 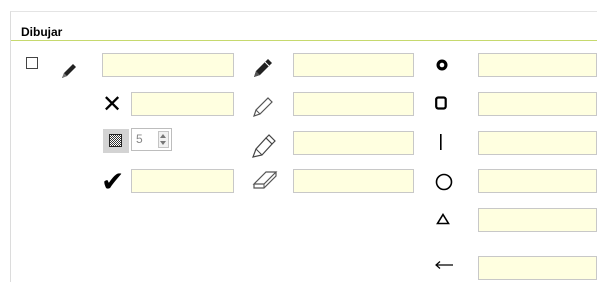 I want to click on spinner-buttons, so click(x=163, y=139).